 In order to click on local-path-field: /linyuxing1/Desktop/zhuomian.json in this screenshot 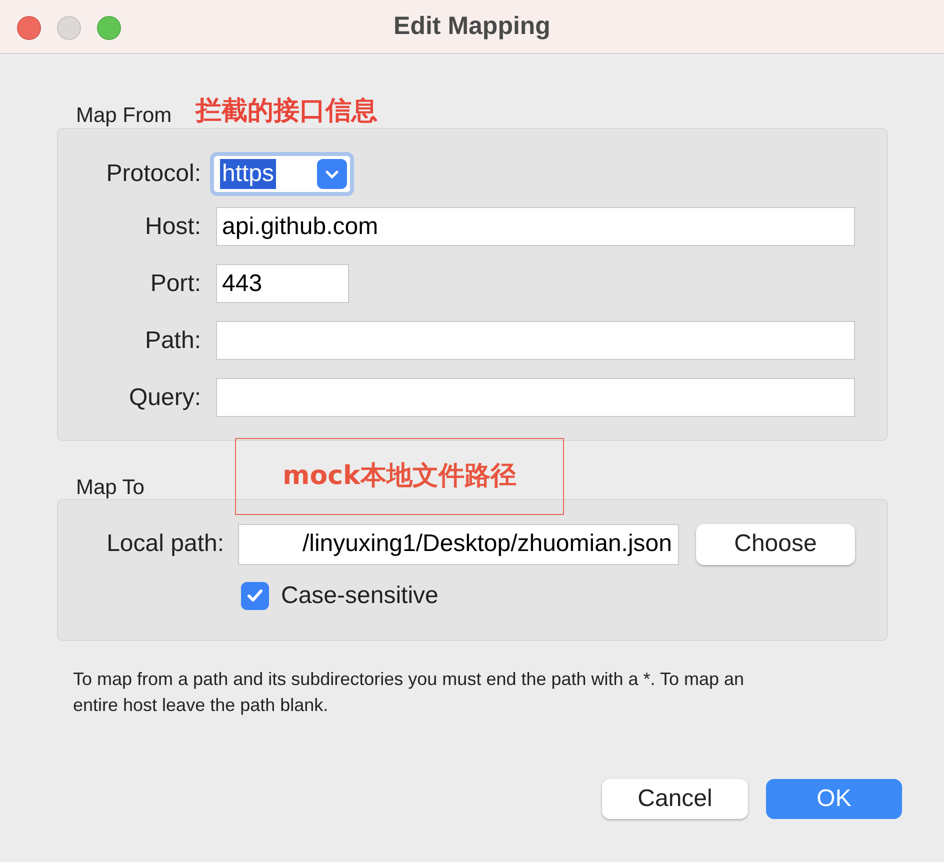, I will do `click(458, 544)`.